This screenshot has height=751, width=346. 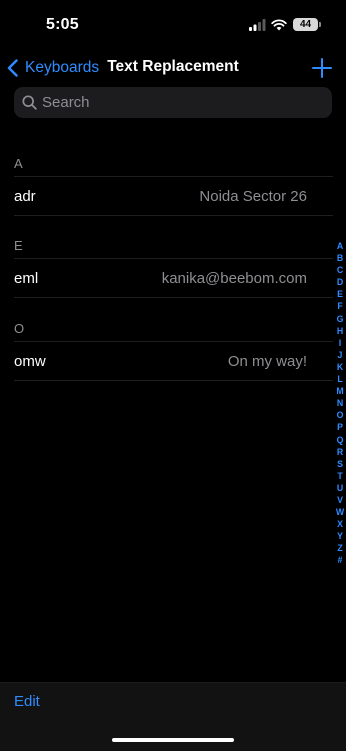 I want to click on battery-tip, so click(x=320, y=24).